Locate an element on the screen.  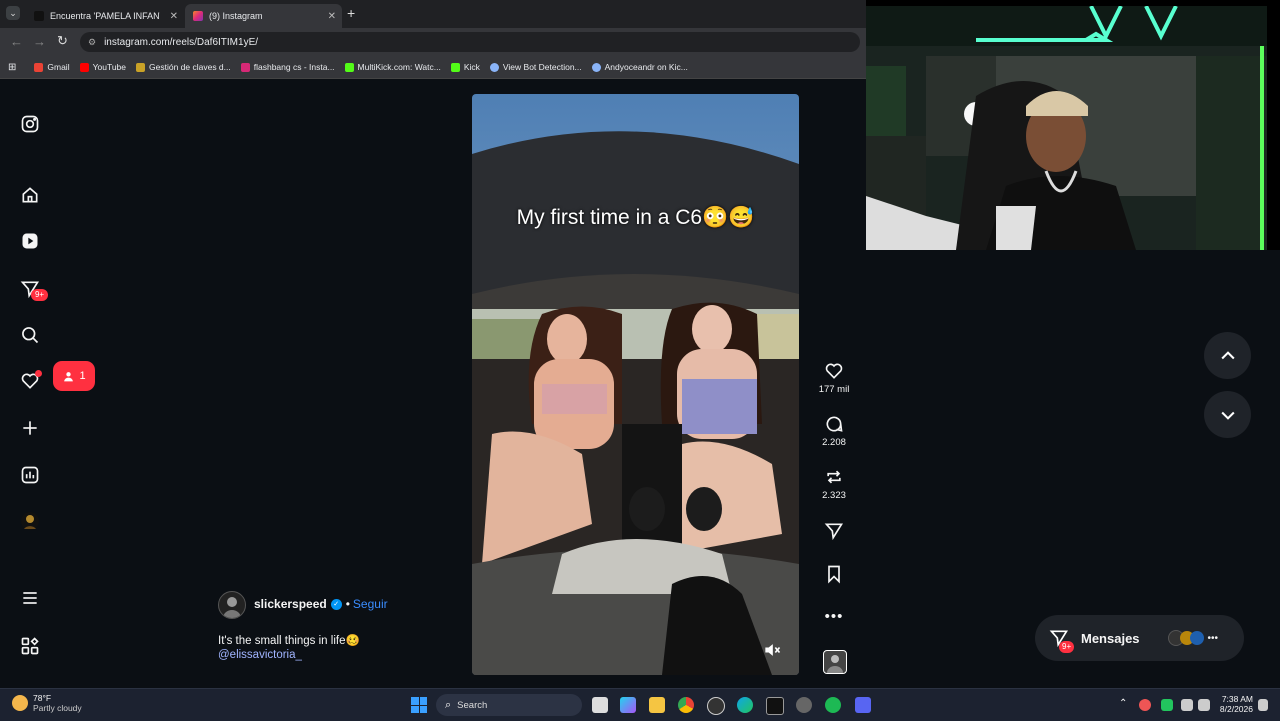
reel-mention: @elissavictoria_ is located at coordinates (260, 655).